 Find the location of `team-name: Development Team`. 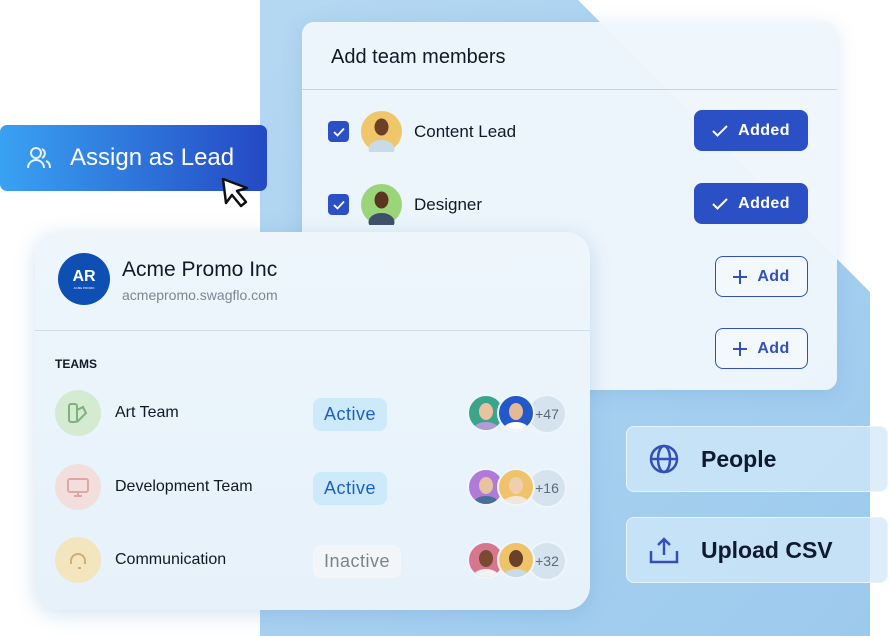

team-name: Development Team is located at coordinates (184, 486).